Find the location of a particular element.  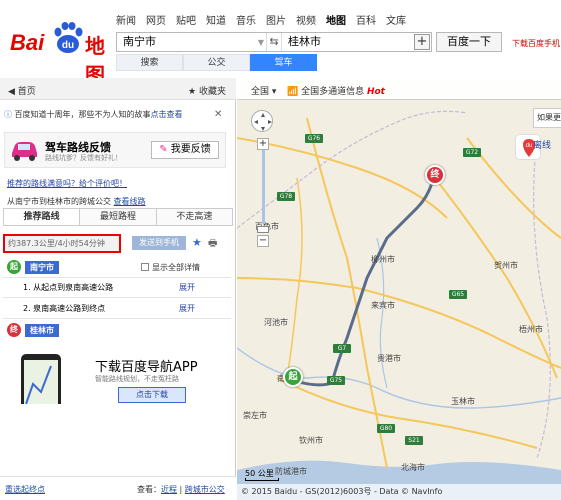

city-label: 钦州市 is located at coordinates (311, 440).